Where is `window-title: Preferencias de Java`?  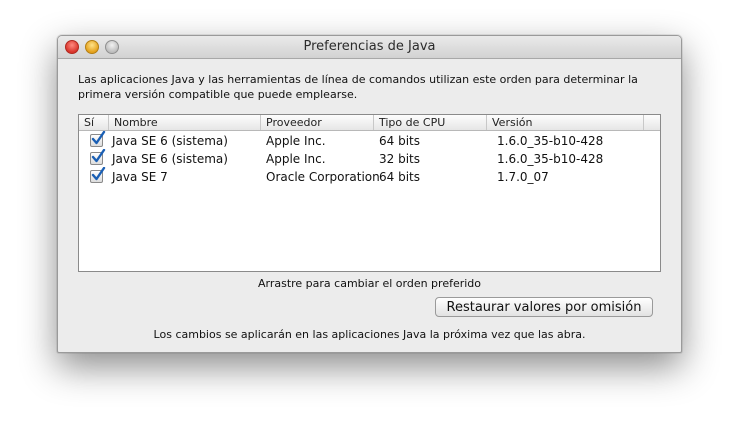
window-title: Preferencias de Java is located at coordinates (369, 46).